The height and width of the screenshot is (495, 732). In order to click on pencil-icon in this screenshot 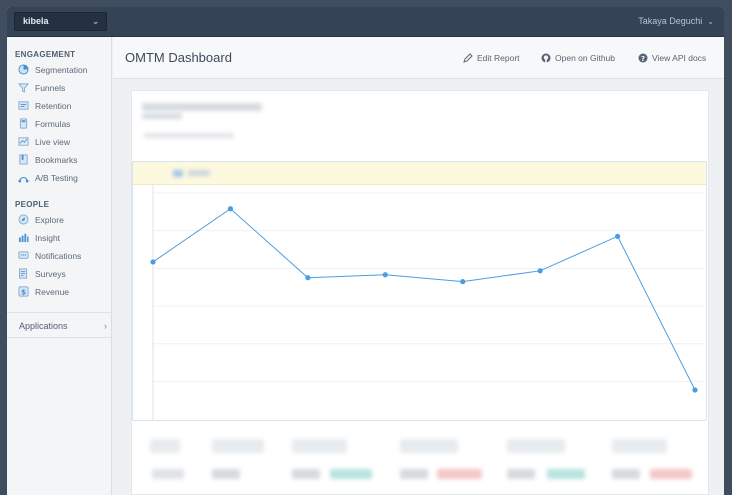, I will do `click(468, 58)`.